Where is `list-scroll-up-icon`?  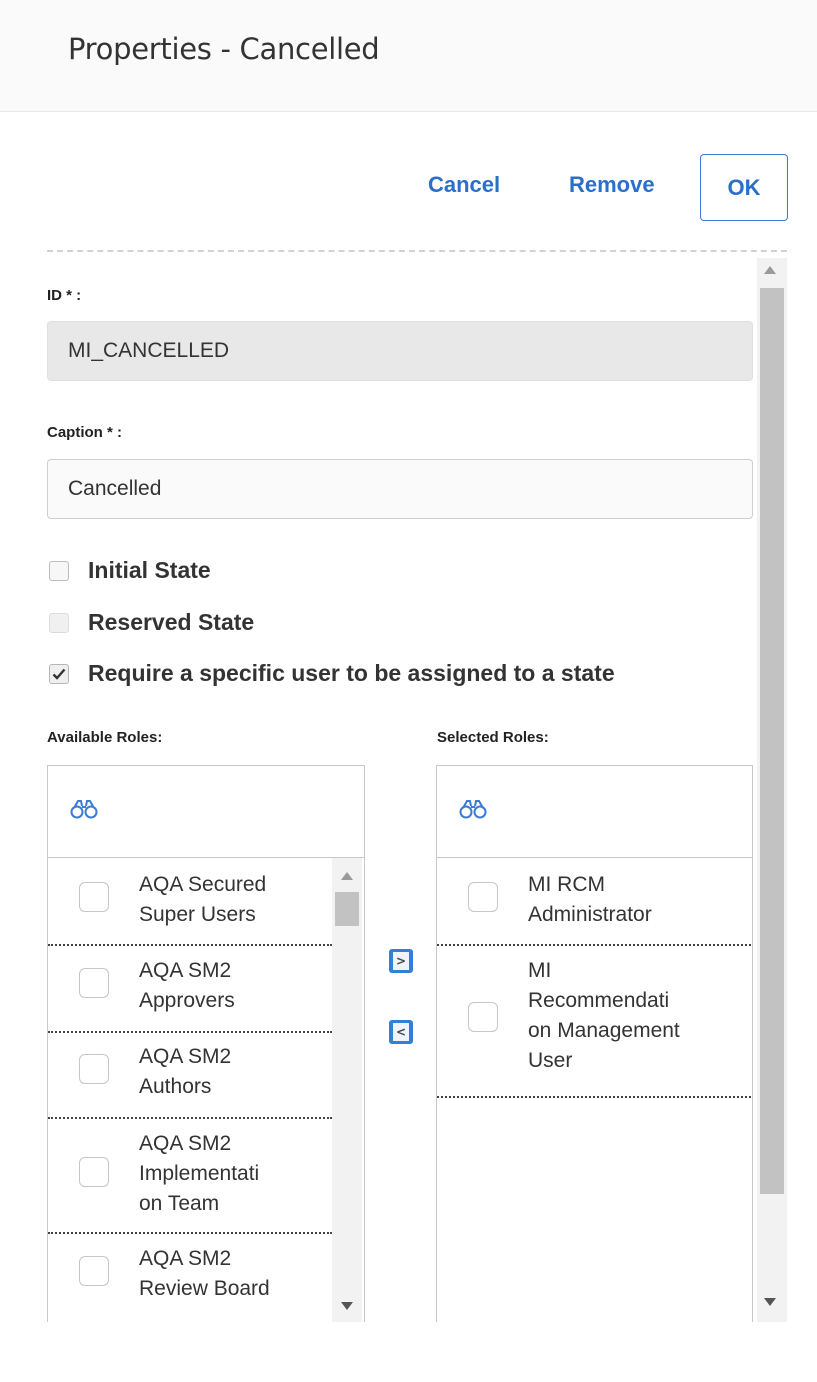 list-scroll-up-icon is located at coordinates (347, 876).